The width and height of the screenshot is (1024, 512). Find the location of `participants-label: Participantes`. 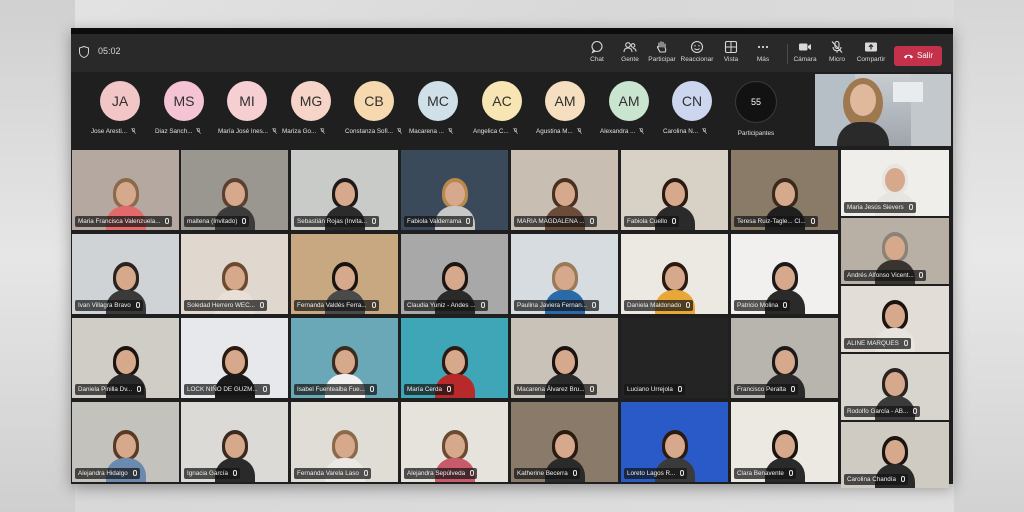

participants-label: Participantes is located at coordinates (756, 133).